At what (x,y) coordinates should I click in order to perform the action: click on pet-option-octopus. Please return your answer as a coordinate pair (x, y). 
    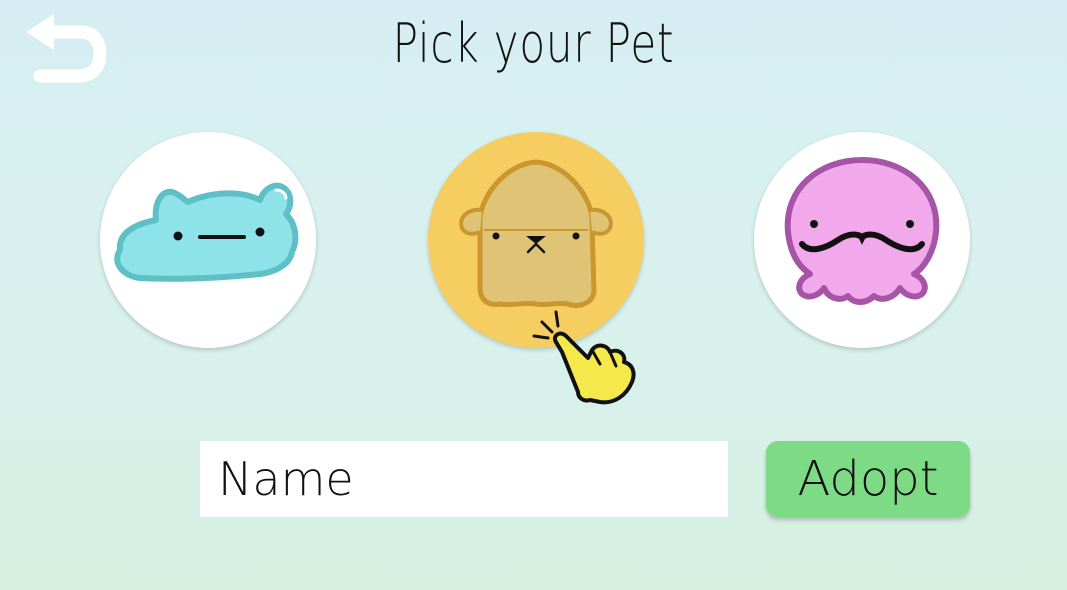
    Looking at the image, I should click on (862, 240).